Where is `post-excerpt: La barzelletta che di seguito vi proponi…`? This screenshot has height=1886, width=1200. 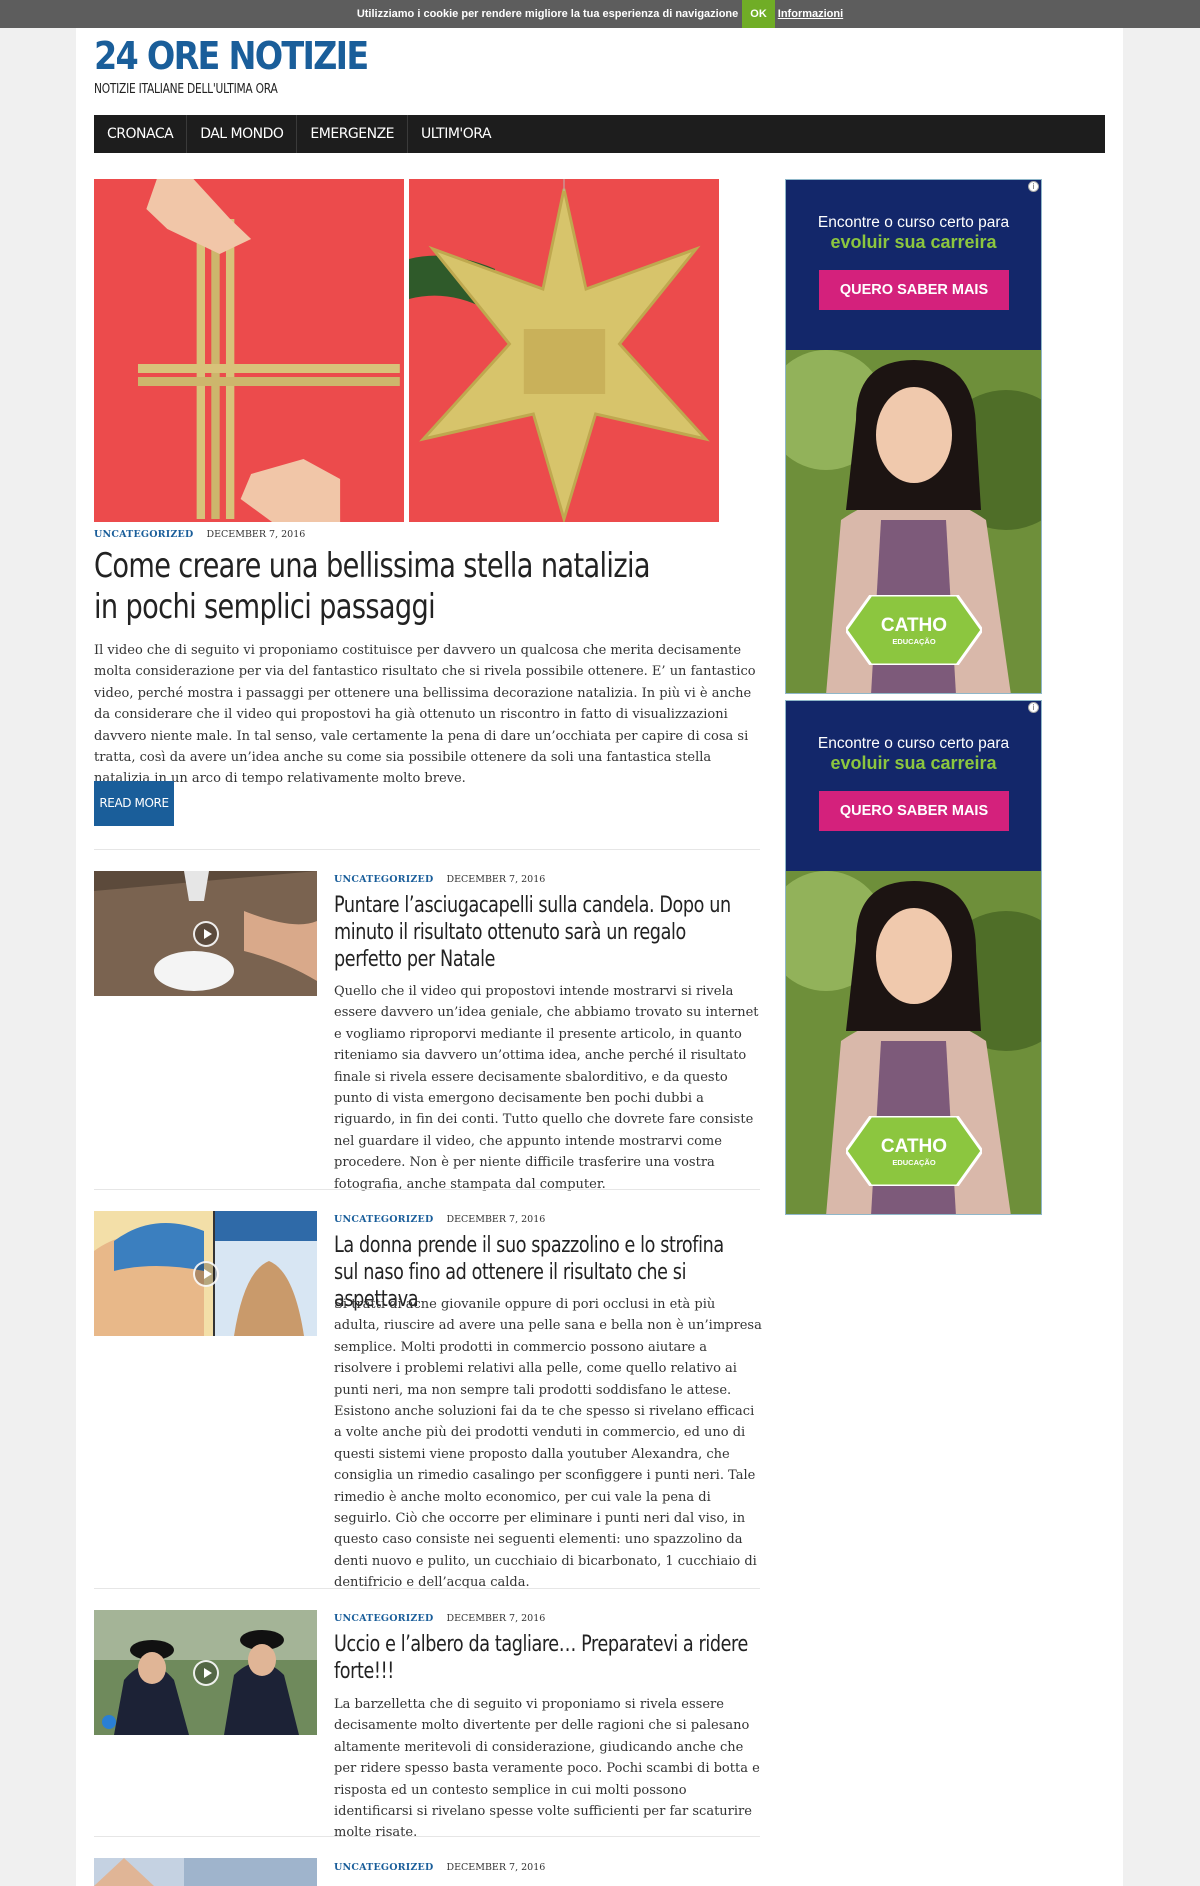 post-excerpt: La barzelletta che di seguito vi proponi… is located at coordinates (547, 1769).